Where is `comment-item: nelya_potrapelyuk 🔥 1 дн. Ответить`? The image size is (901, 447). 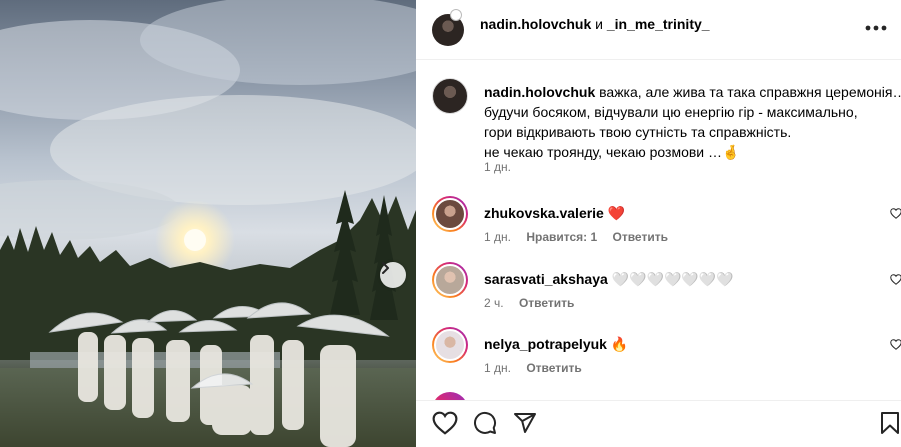
comment-item: nelya_potrapelyuk 🔥 1 дн. Ответить is located at coordinates (666, 352).